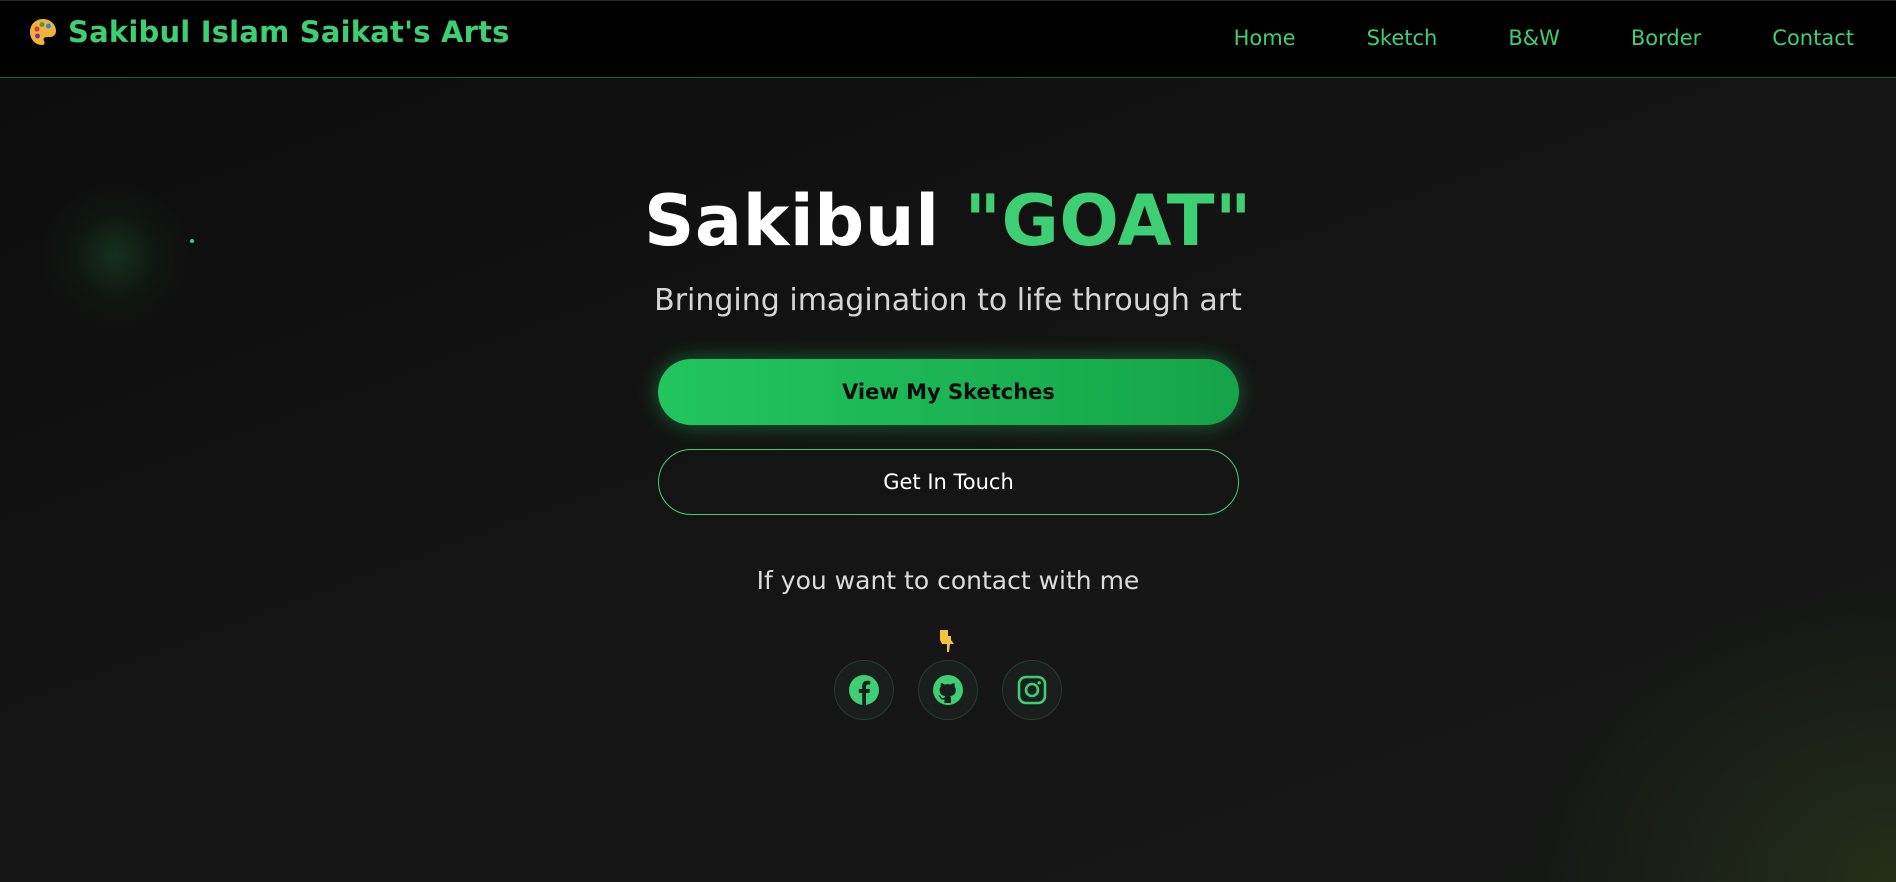 This screenshot has width=1896, height=882. I want to click on instagram-icon, so click(1032, 690).